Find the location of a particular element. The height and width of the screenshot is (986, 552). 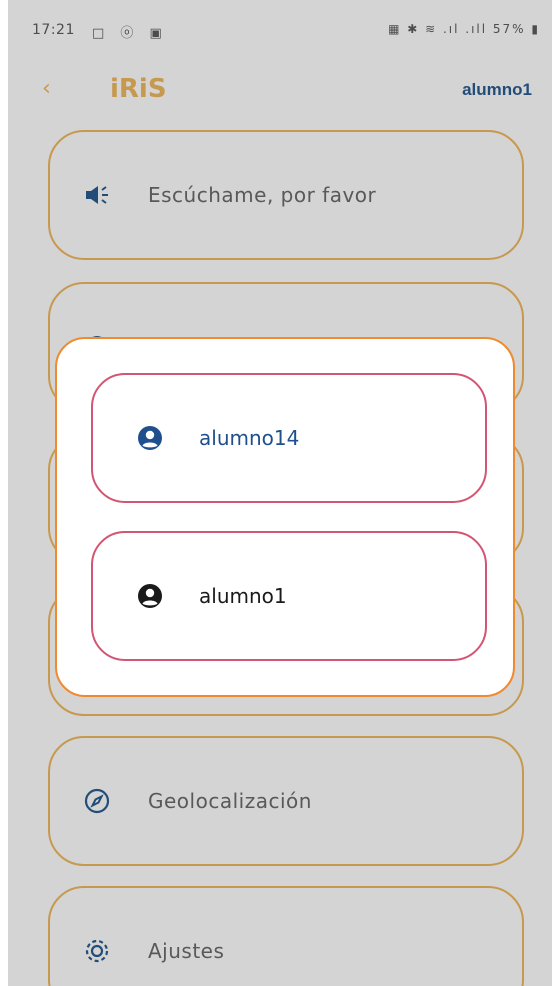

left-gutter is located at coordinates (4, 493).